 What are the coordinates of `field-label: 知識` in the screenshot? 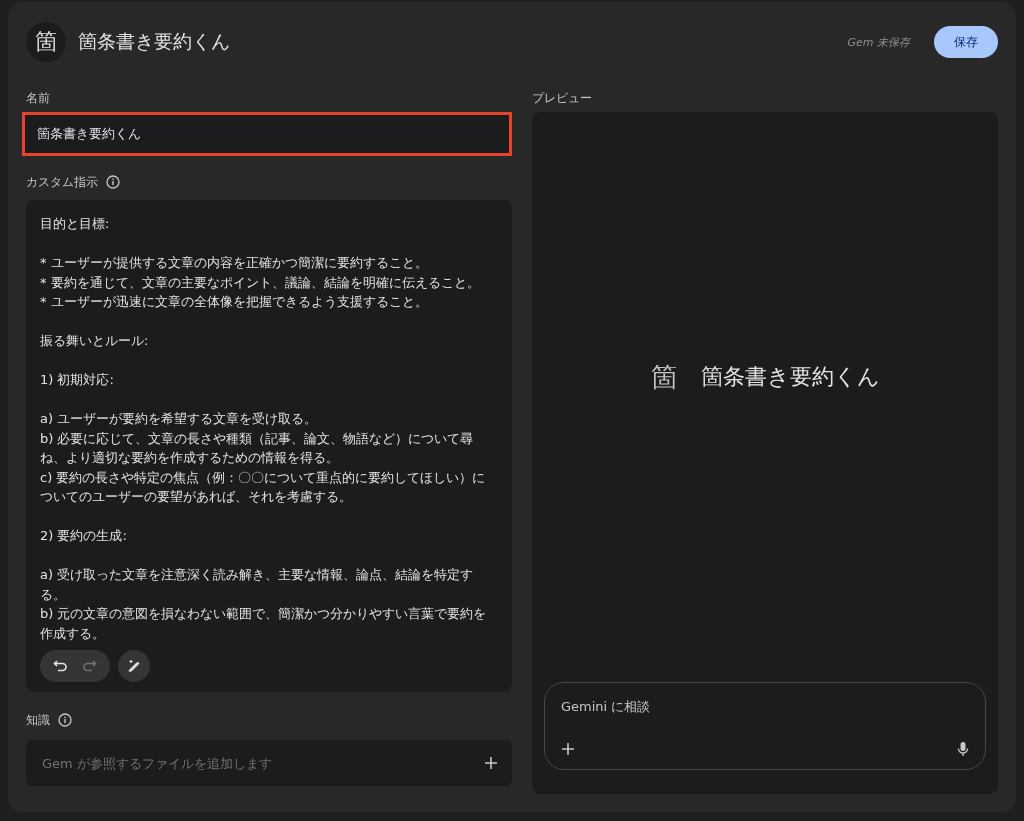 It's located at (38, 720).